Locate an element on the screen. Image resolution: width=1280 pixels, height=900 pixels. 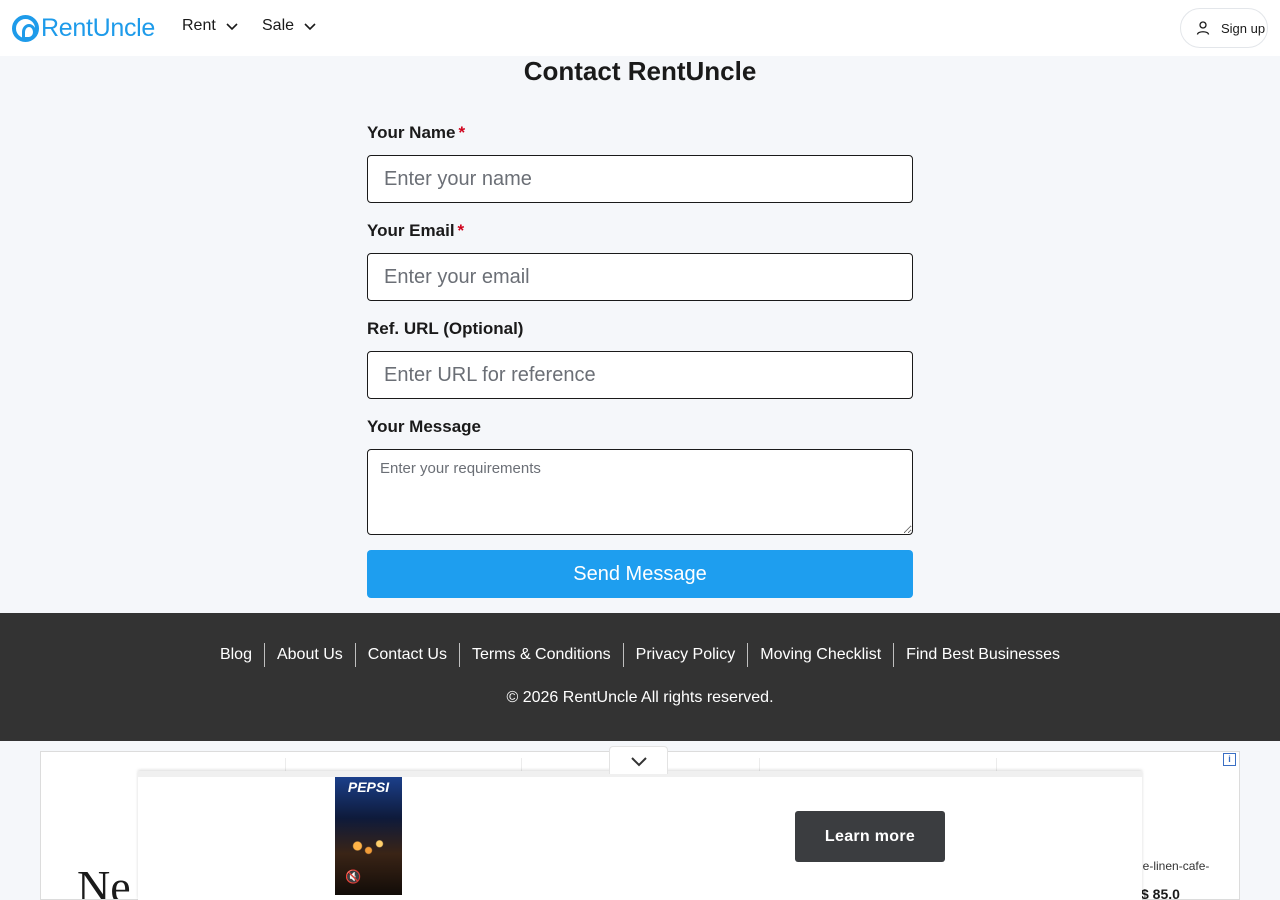
page-title: Contact RentUncle is located at coordinates (640, 71).